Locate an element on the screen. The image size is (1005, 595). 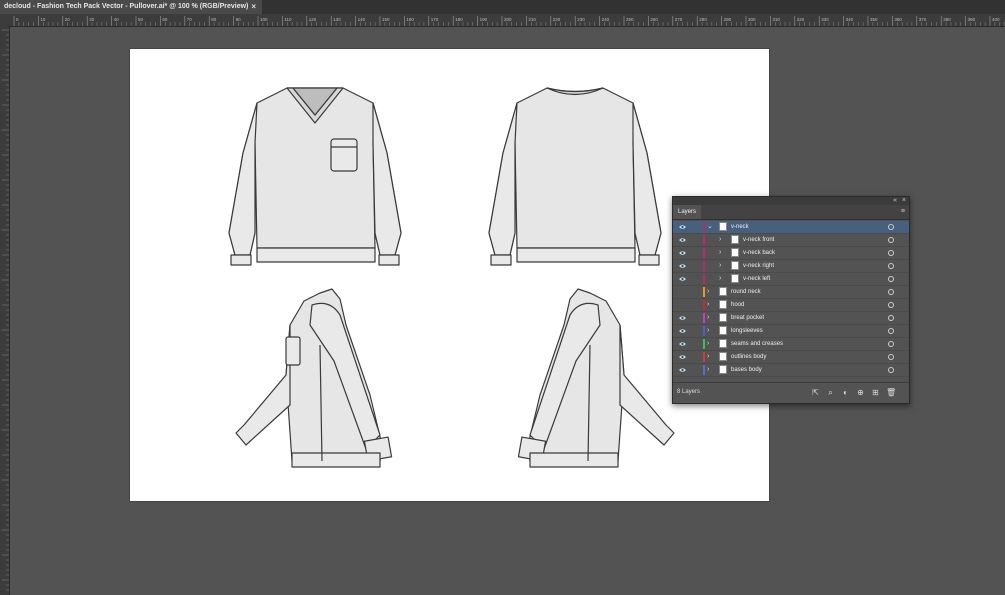
layer-name: v-neck right is located at coordinates (758, 266).